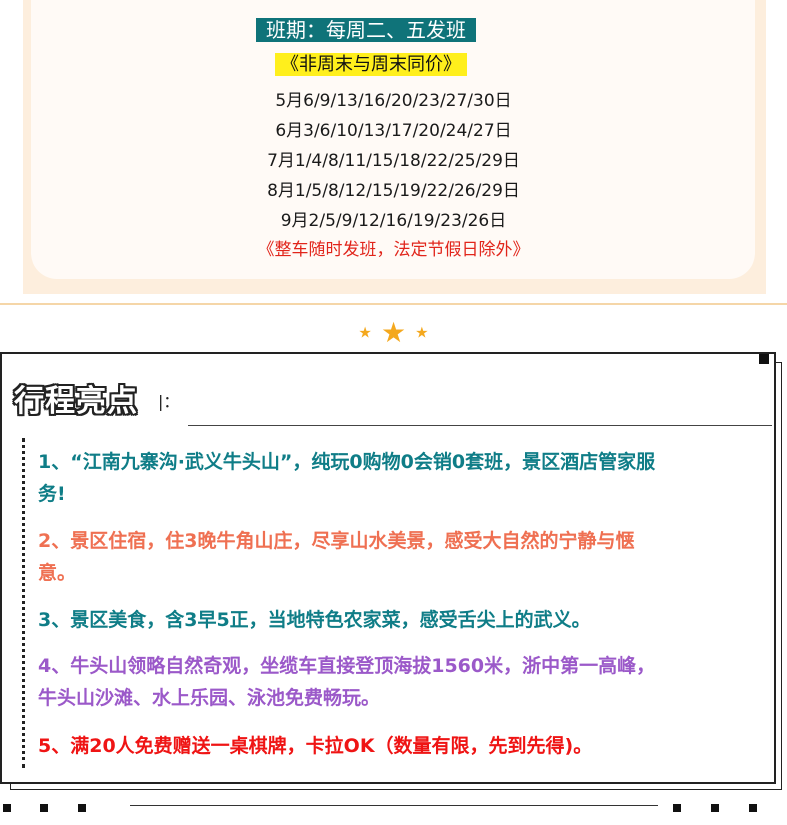 Image resolution: width=787 pixels, height=825 pixels. I want to click on departure-date-june: 6月3/6/10/13/17/20/24/27日, so click(393, 131).